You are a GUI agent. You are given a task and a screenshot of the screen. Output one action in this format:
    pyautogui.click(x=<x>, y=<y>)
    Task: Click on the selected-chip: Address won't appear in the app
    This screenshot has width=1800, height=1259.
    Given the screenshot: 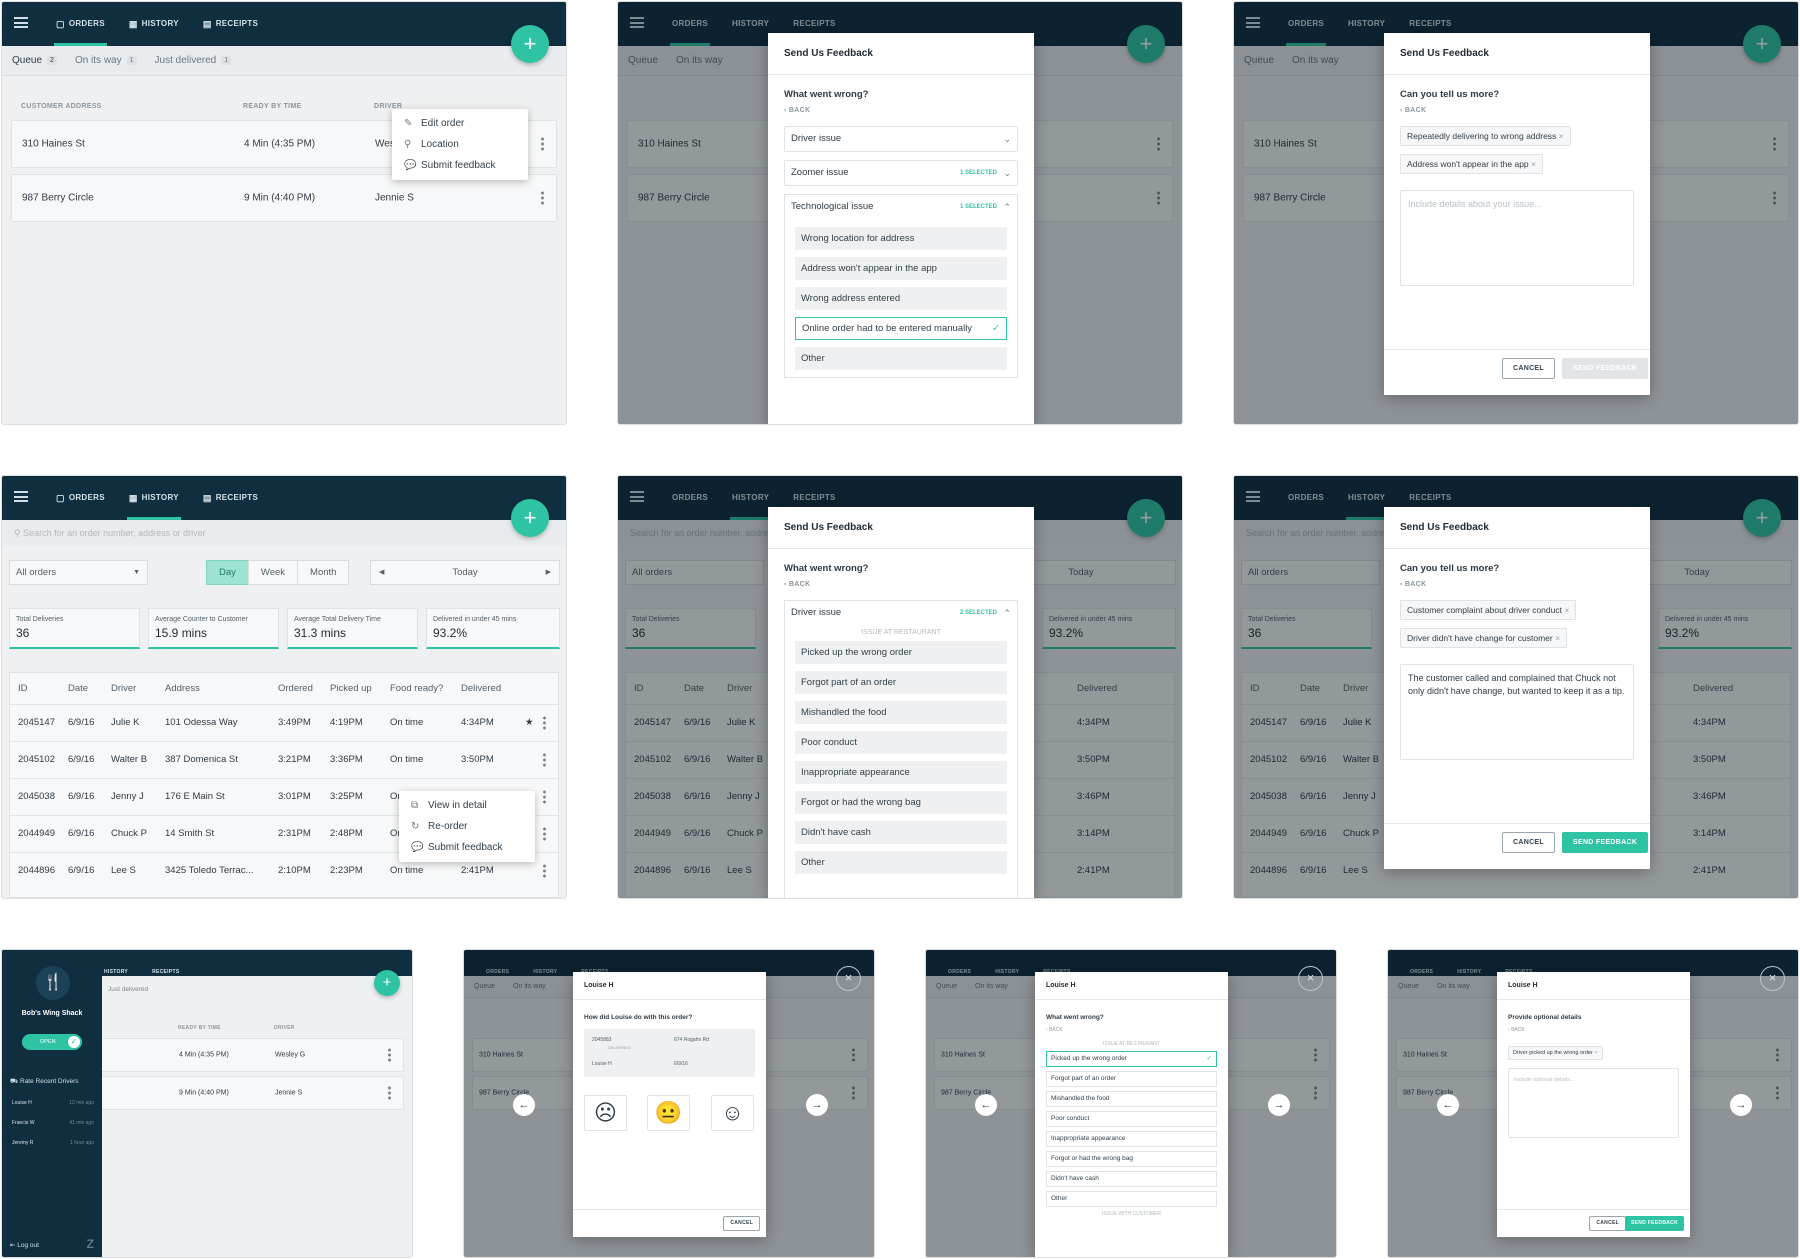 What is the action you would take?
    pyautogui.click(x=1471, y=164)
    